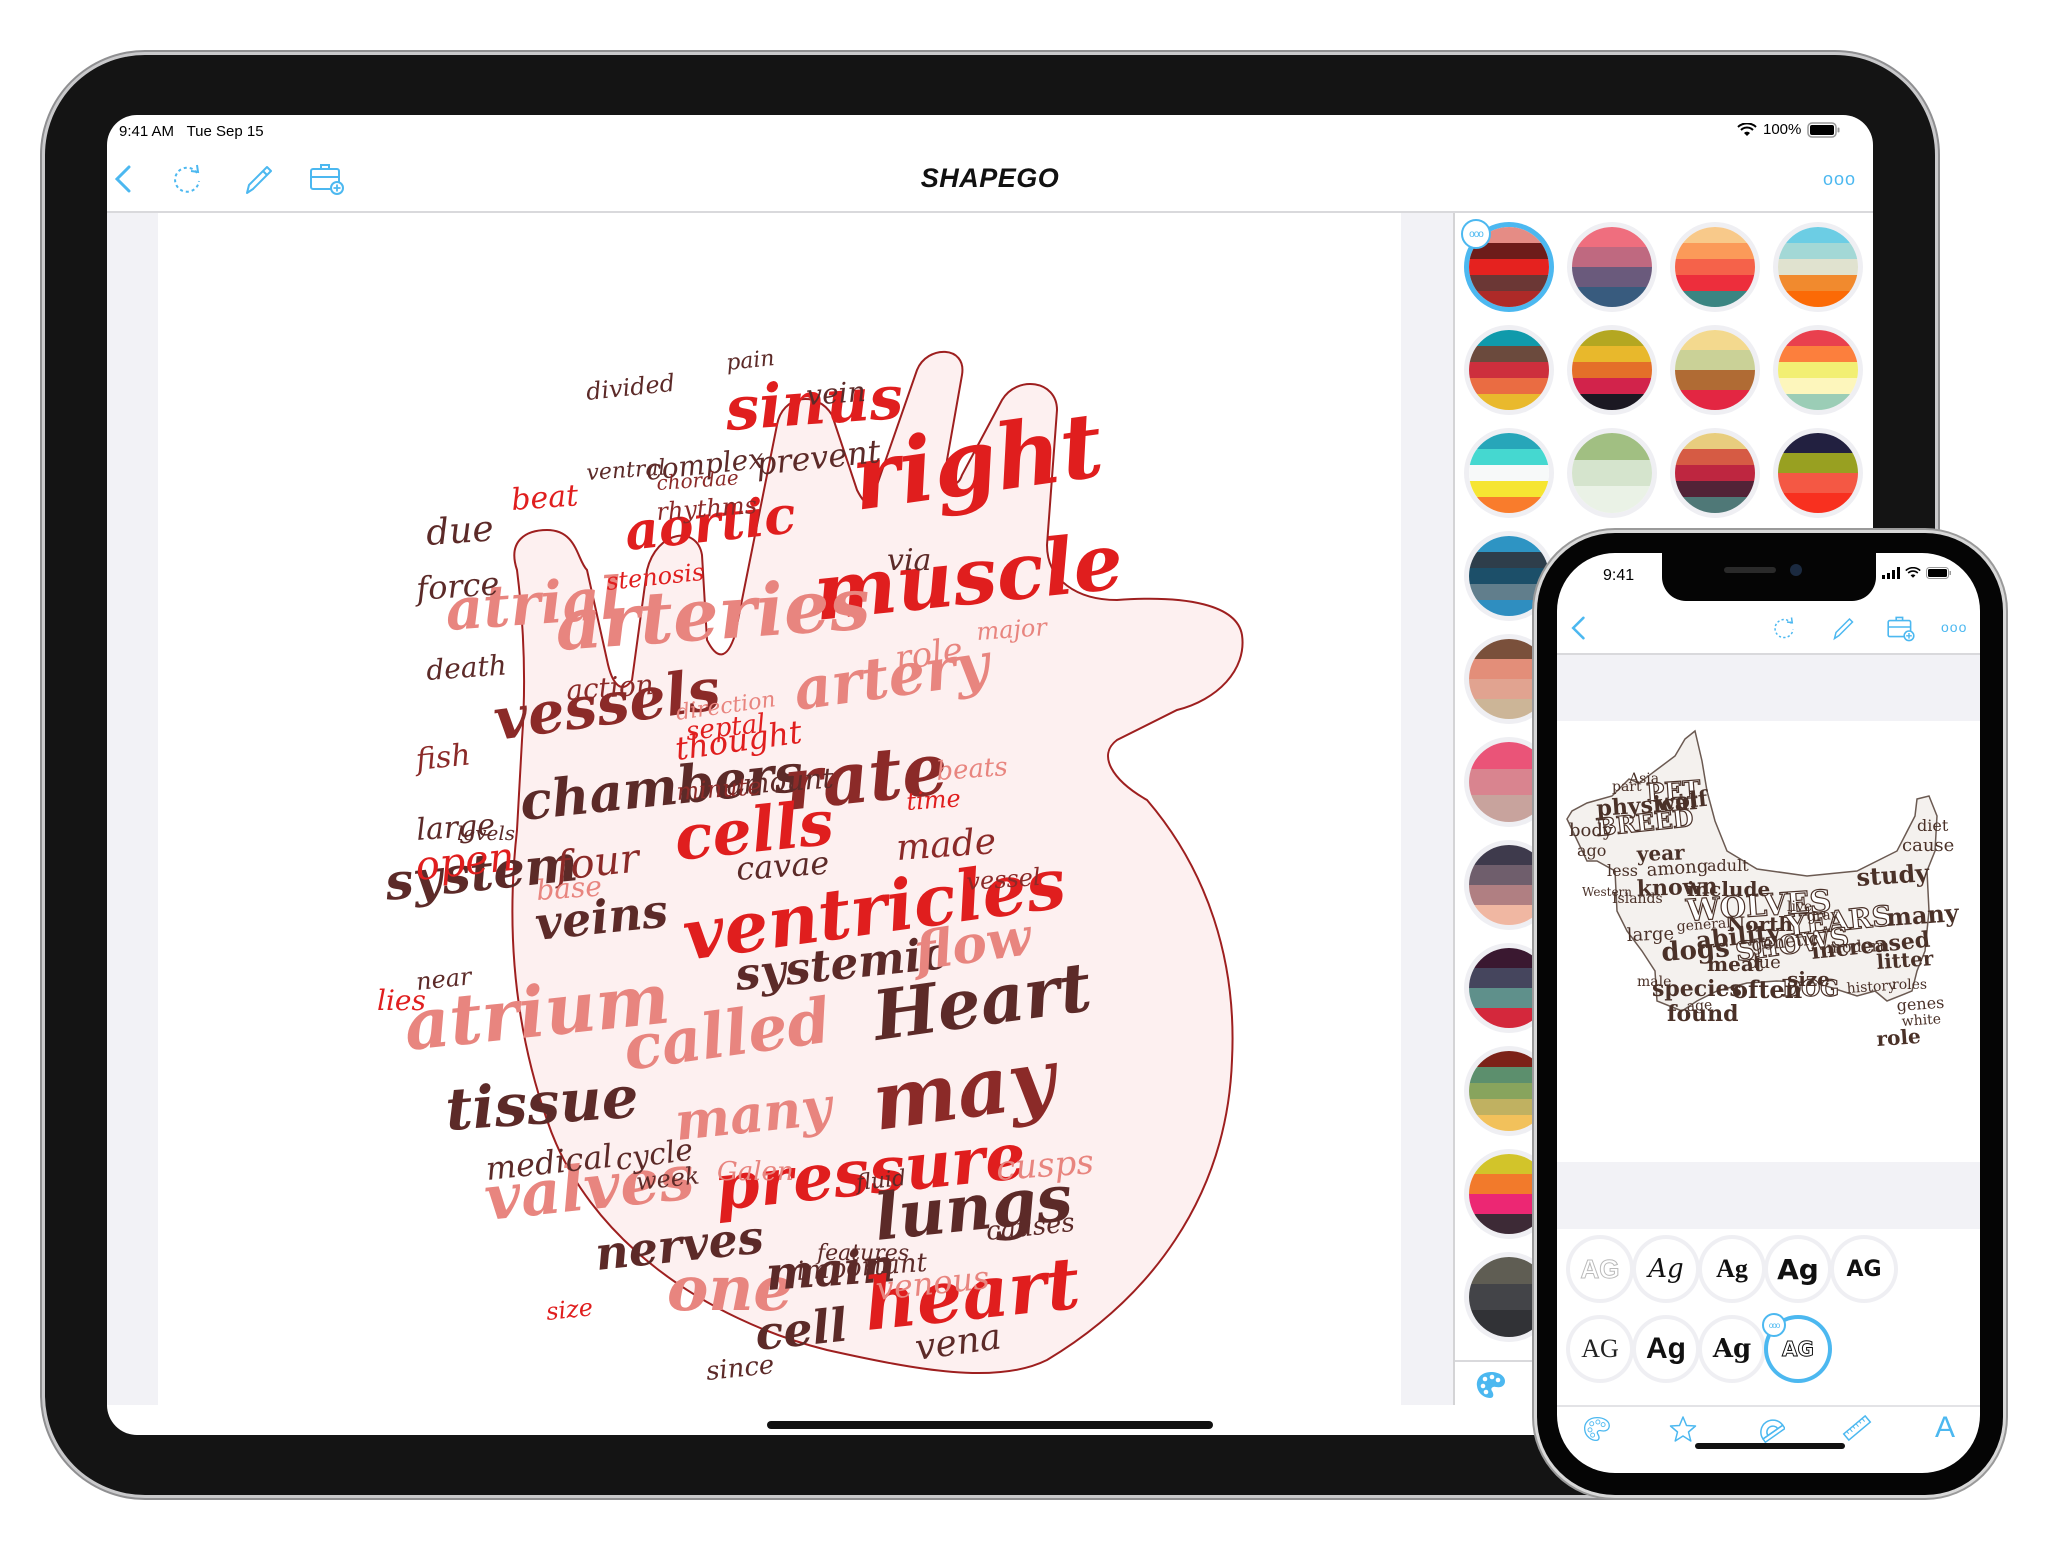  What do you see at coordinates (1945, 1428) in the screenshot?
I see `font-icon: A` at bounding box center [1945, 1428].